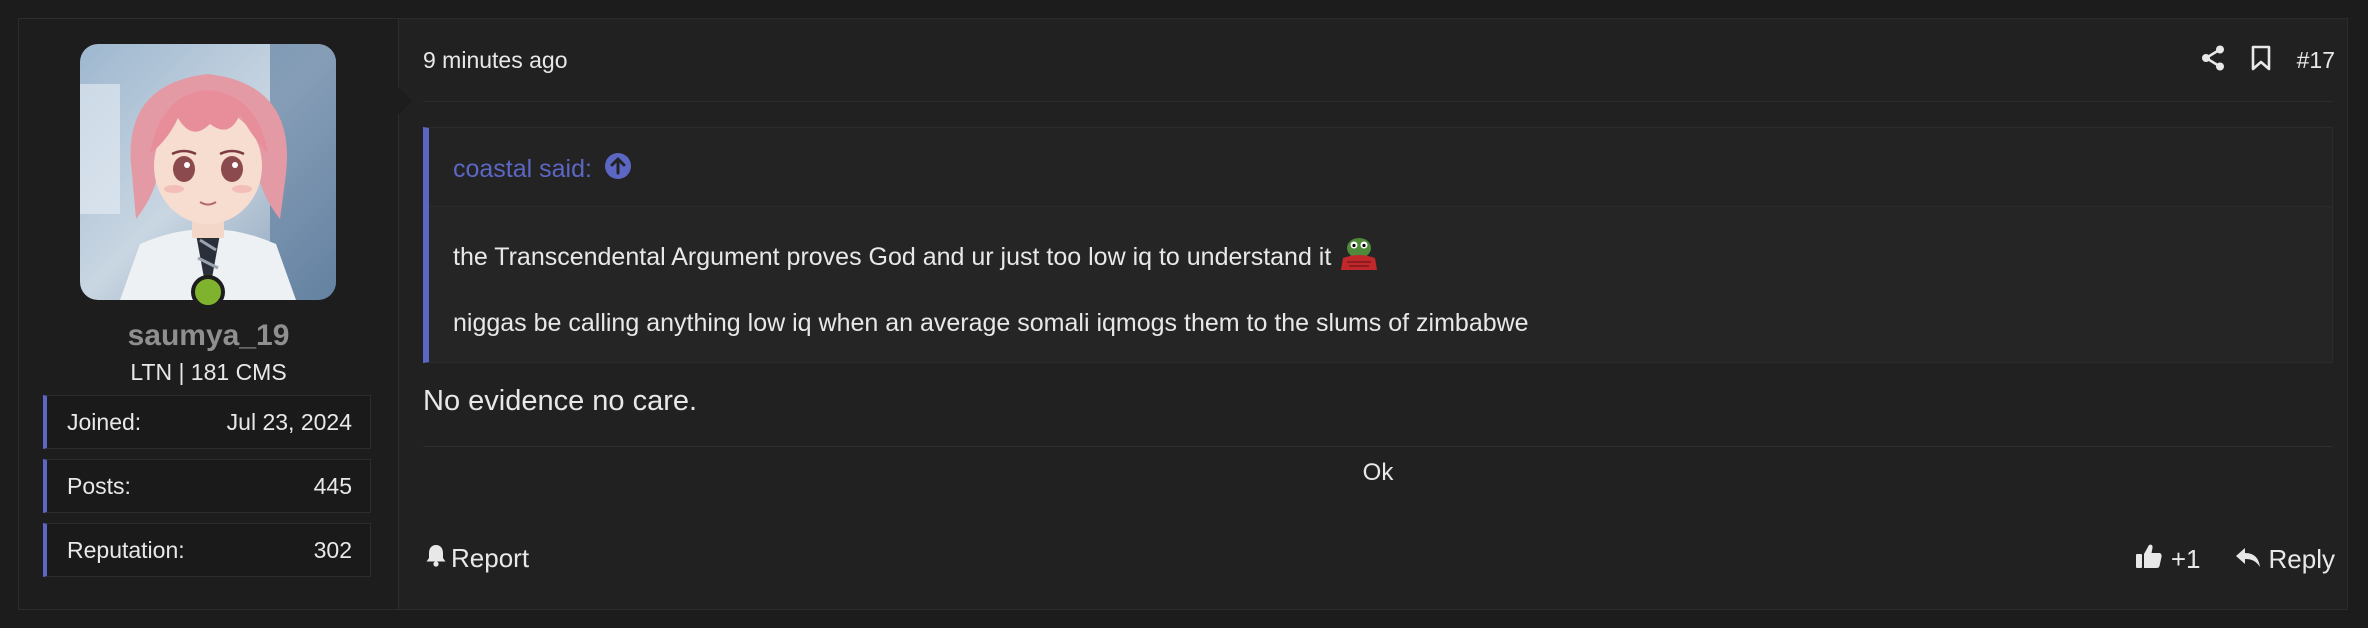  What do you see at coordinates (2261, 60) in the screenshot?
I see `bookmark-icon` at bounding box center [2261, 60].